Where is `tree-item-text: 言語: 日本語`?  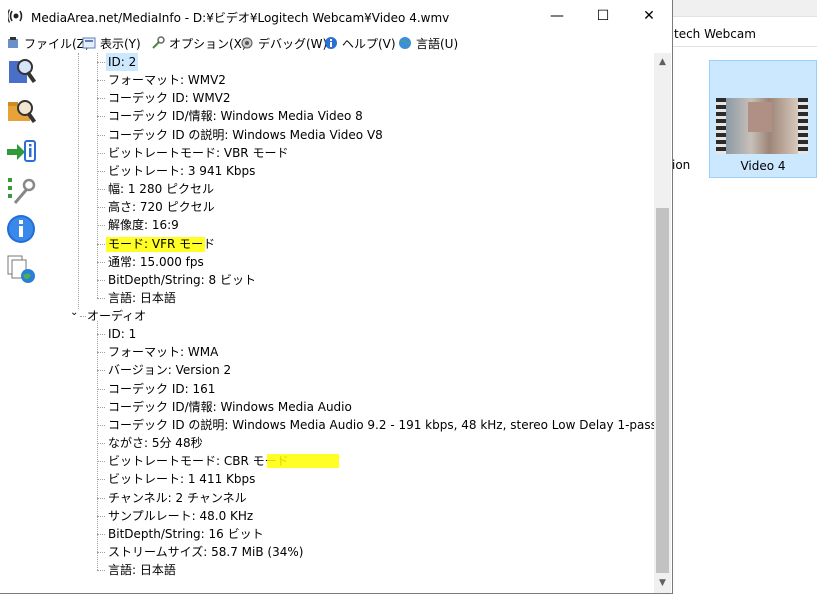 tree-item-text: 言語: 日本語 is located at coordinates (142, 298).